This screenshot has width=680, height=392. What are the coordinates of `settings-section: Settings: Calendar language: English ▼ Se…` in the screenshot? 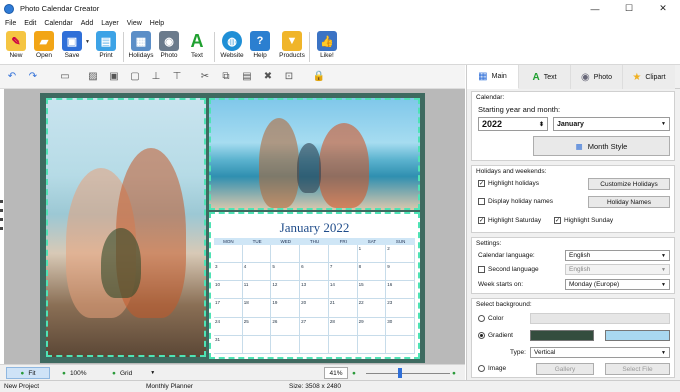 It's located at (573, 265).